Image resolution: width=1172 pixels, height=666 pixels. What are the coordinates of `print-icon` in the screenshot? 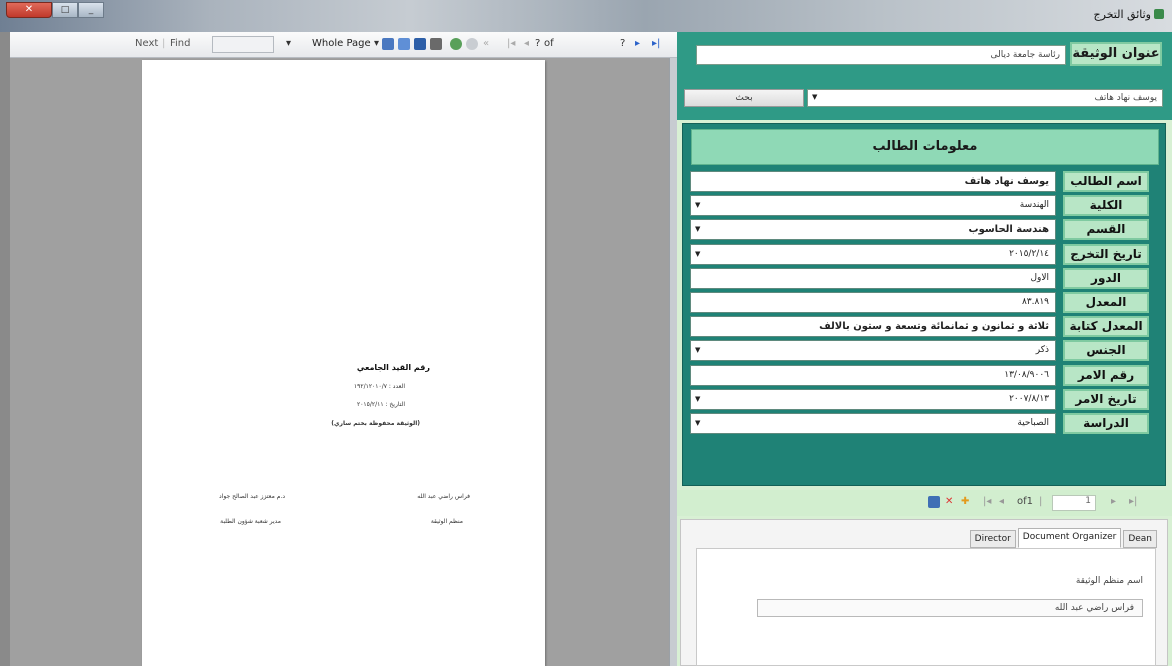 It's located at (436, 44).